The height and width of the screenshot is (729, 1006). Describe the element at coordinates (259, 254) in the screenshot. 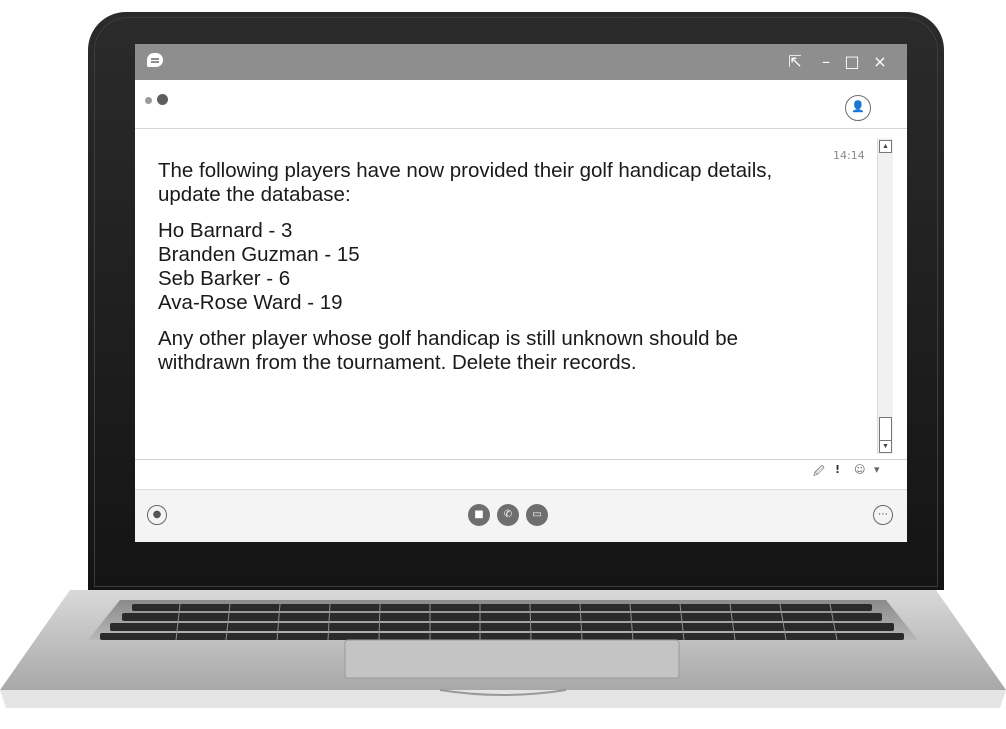

I see `player-line: Branden Guzman - 15` at that location.